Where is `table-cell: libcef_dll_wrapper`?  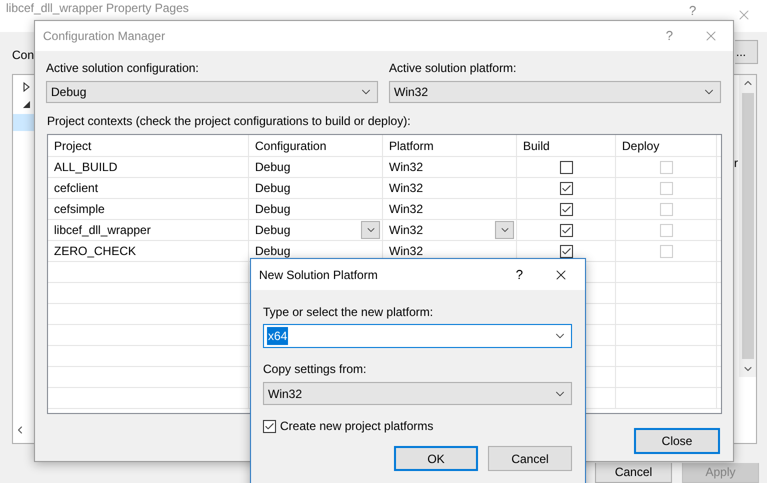 table-cell: libcef_dll_wrapper is located at coordinates (148, 230).